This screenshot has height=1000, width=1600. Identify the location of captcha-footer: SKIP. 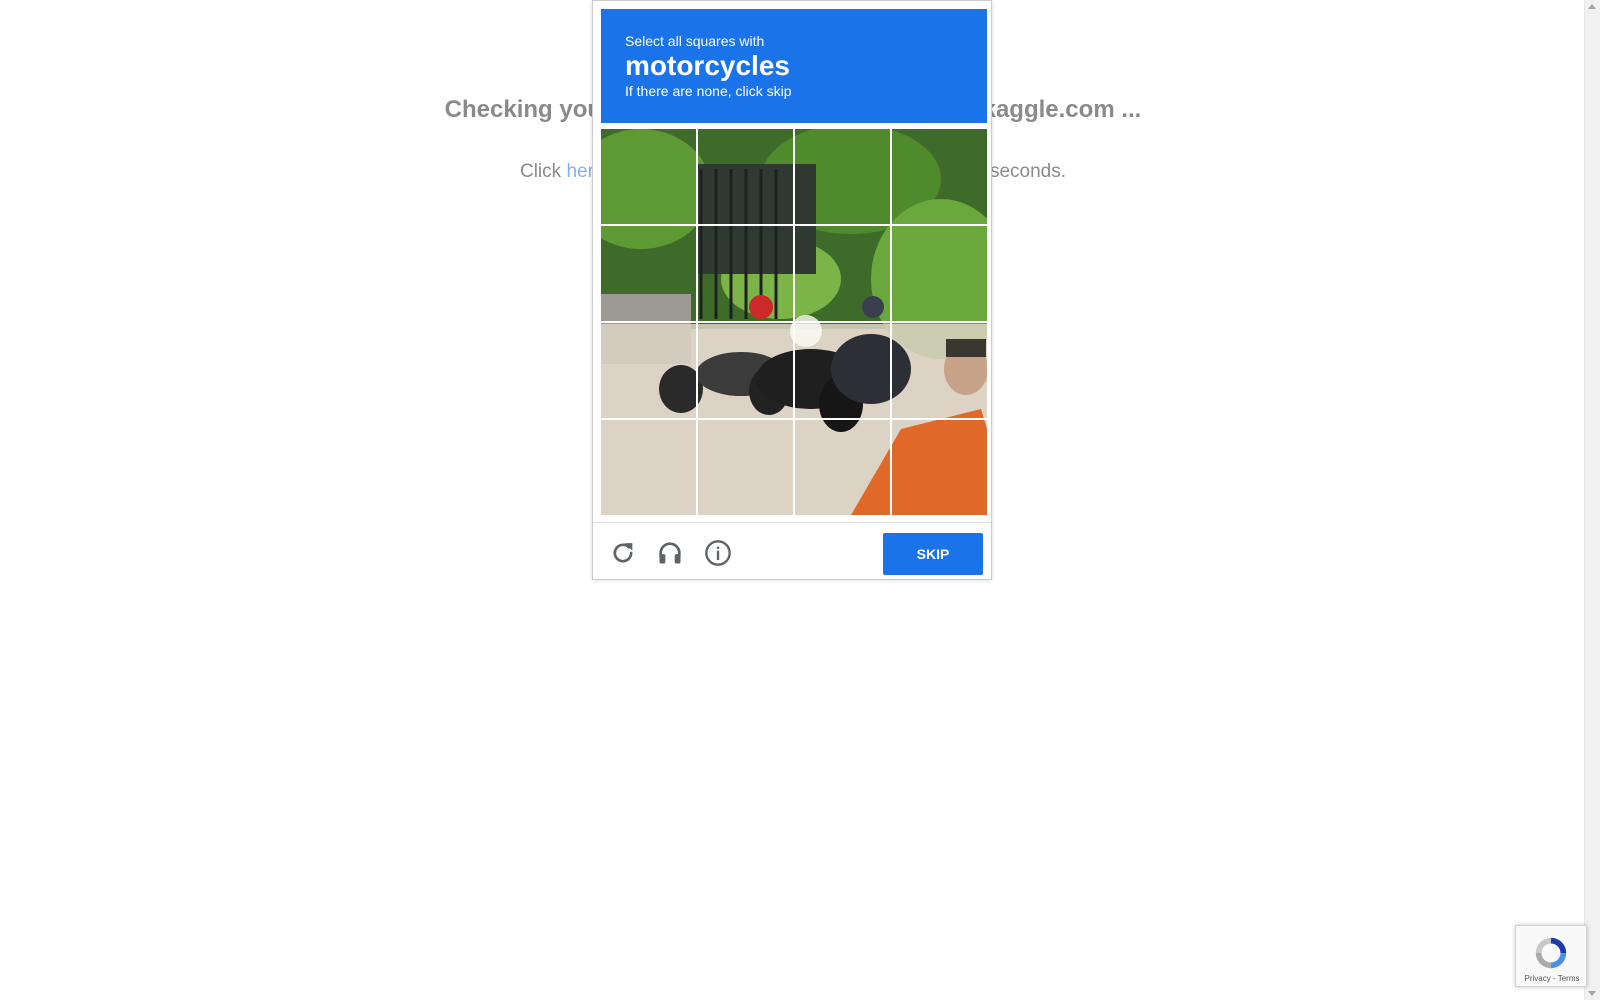
(792, 550).